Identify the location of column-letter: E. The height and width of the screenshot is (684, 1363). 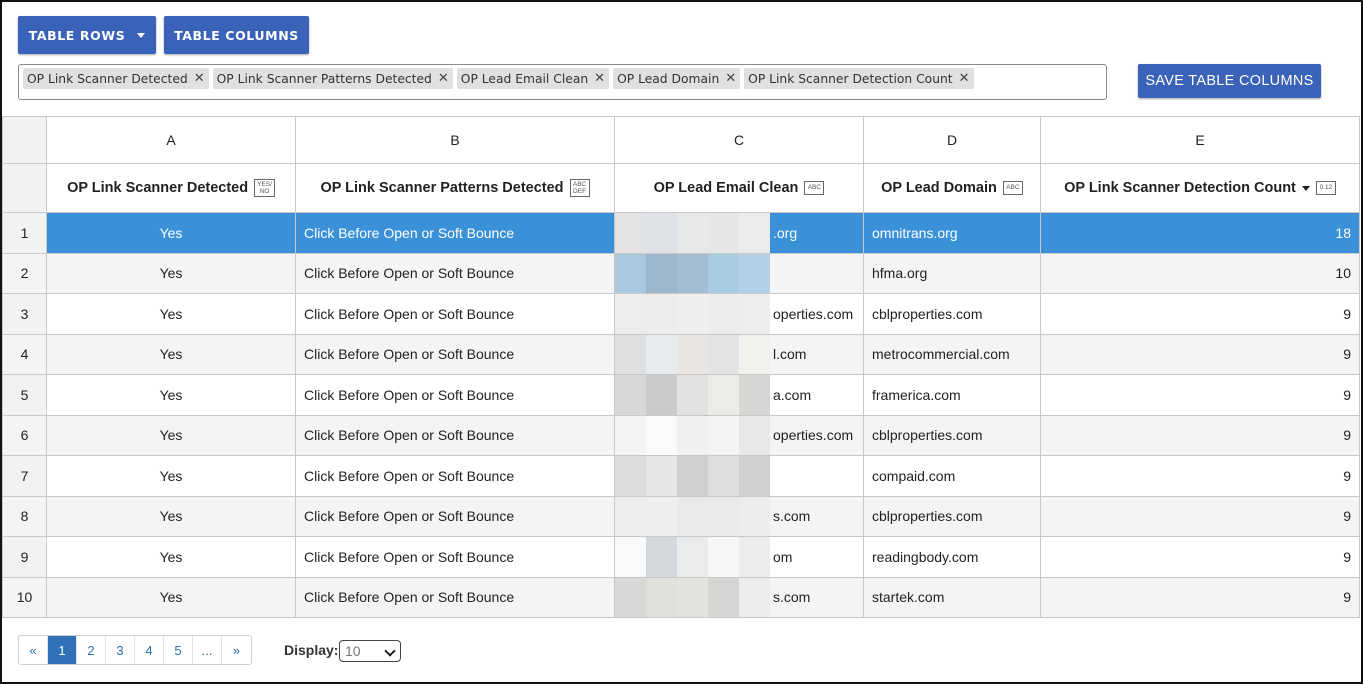
(1200, 140).